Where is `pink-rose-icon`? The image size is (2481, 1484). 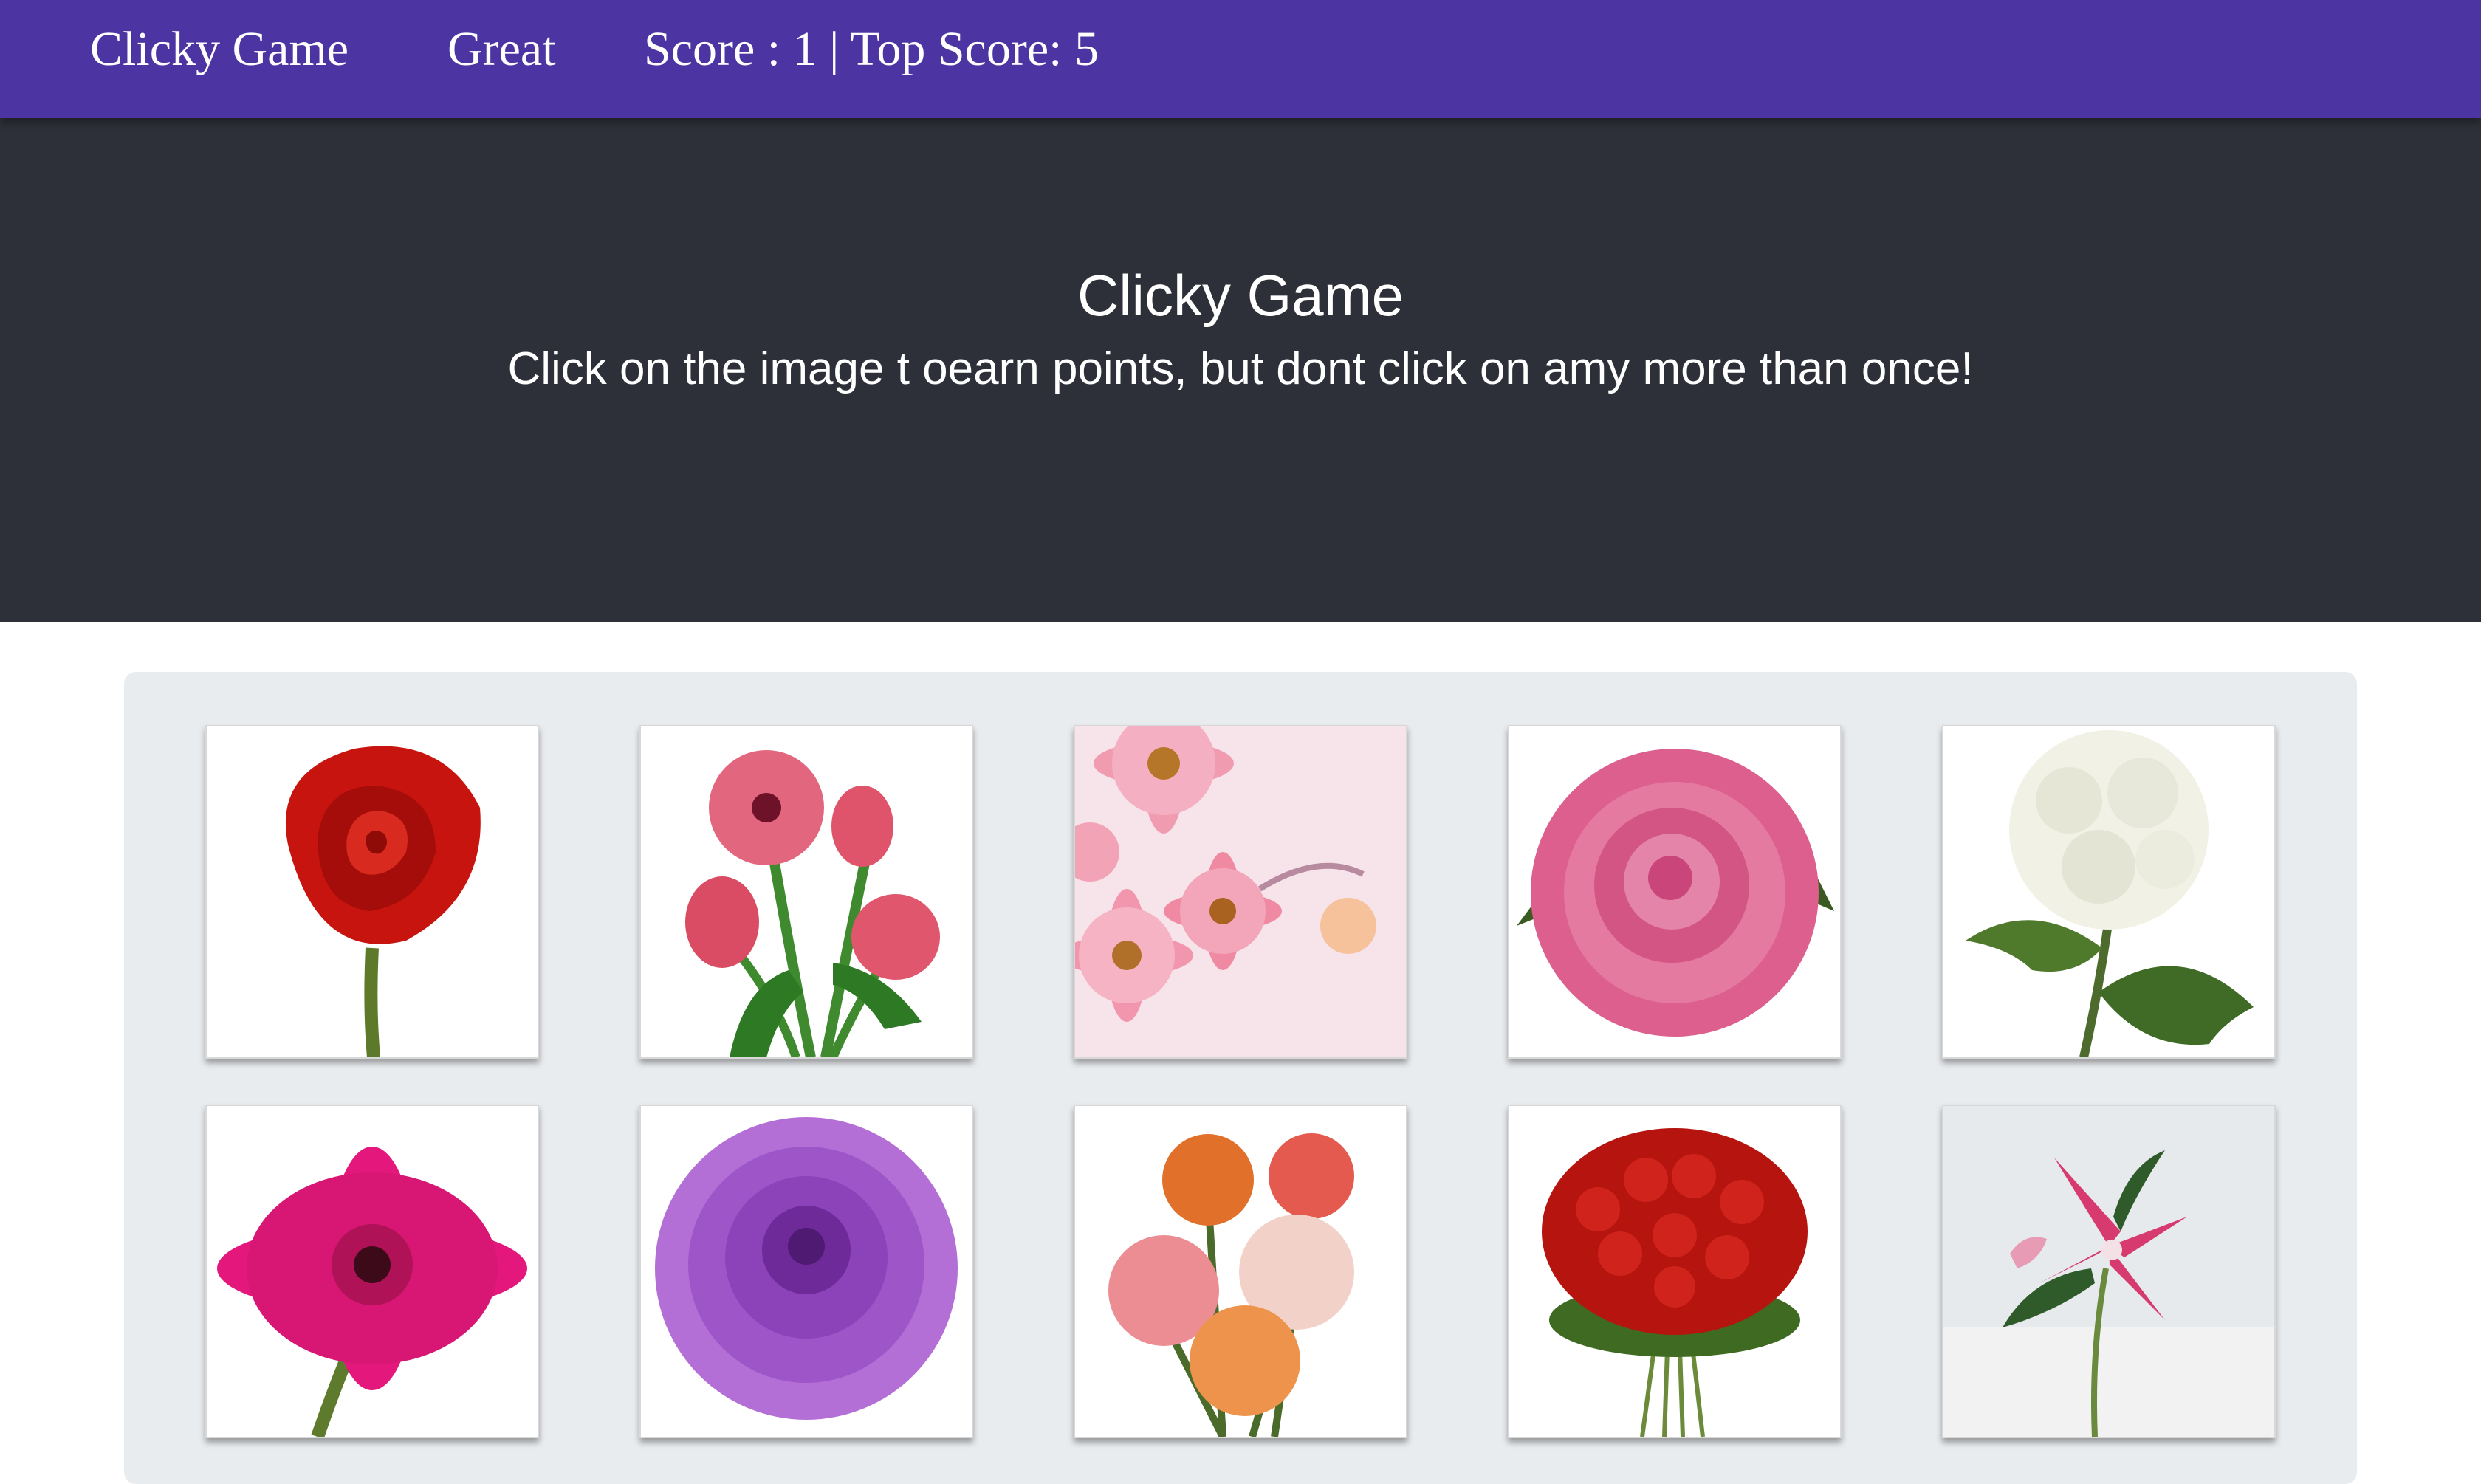
pink-rose-icon is located at coordinates (1674, 891).